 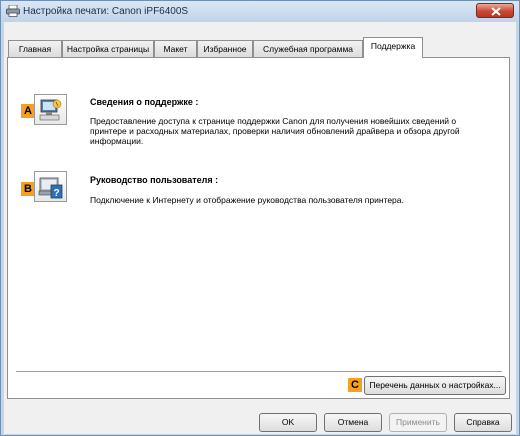 I want to click on support-info-title: Сведения о поддержке :, so click(x=144, y=102).